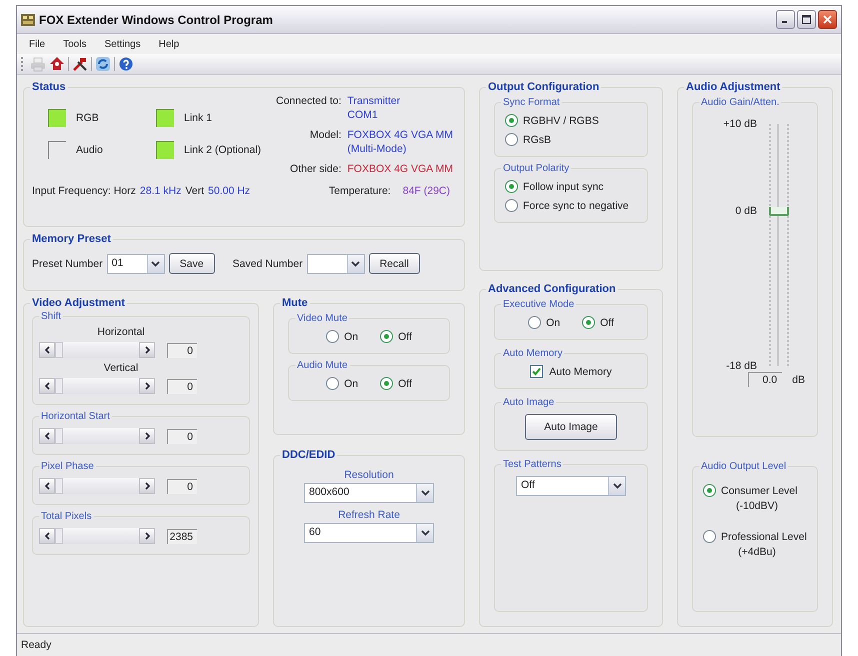 The height and width of the screenshot is (656, 858). I want to click on menu-item: Help, so click(169, 44).